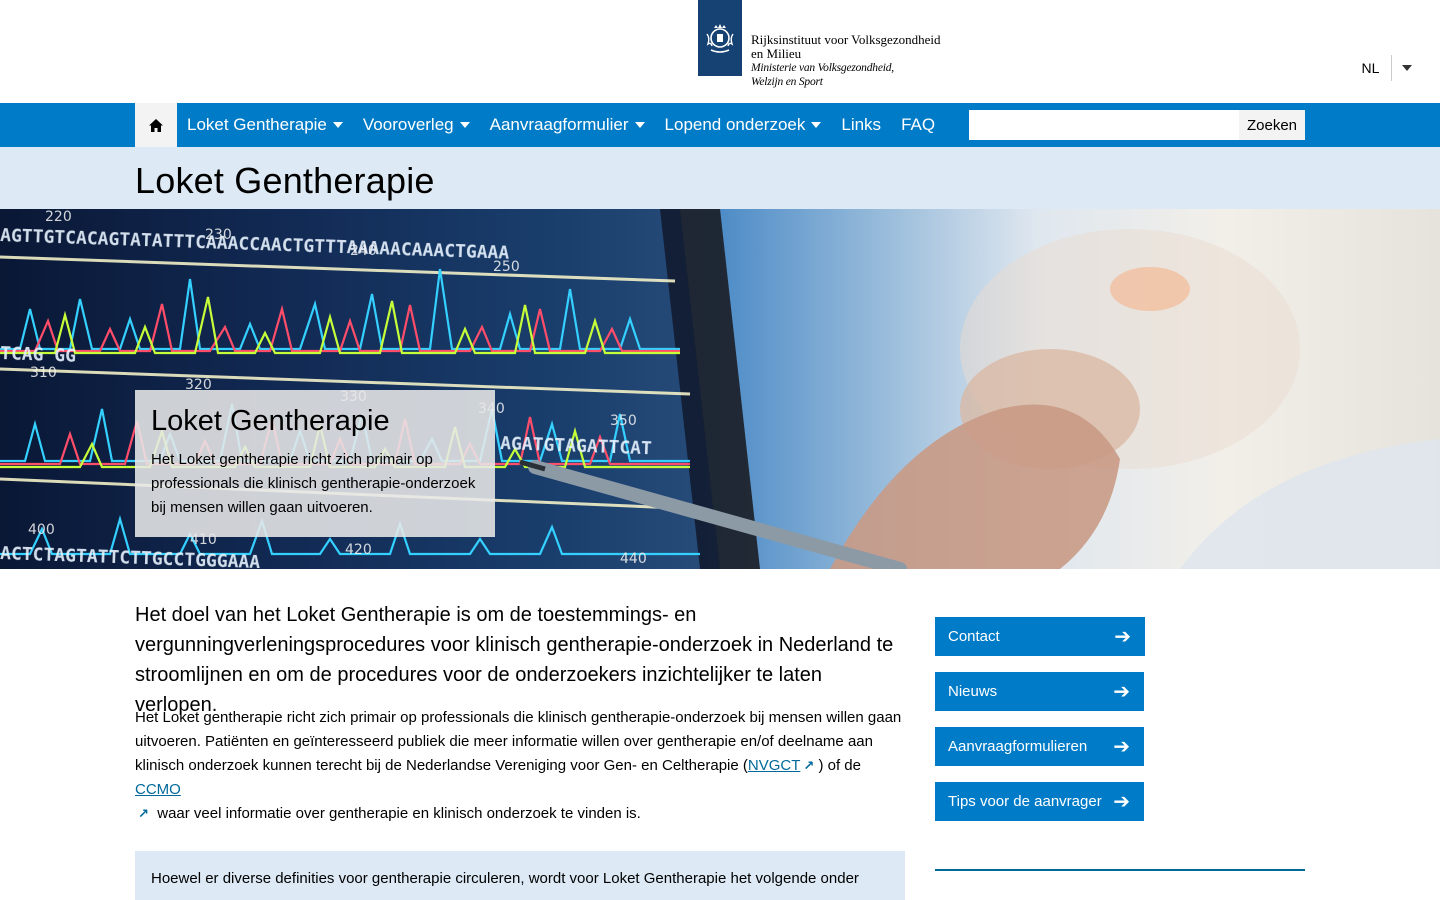  What do you see at coordinates (358, 550) in the screenshot?
I see `svg-text: 420` at bounding box center [358, 550].